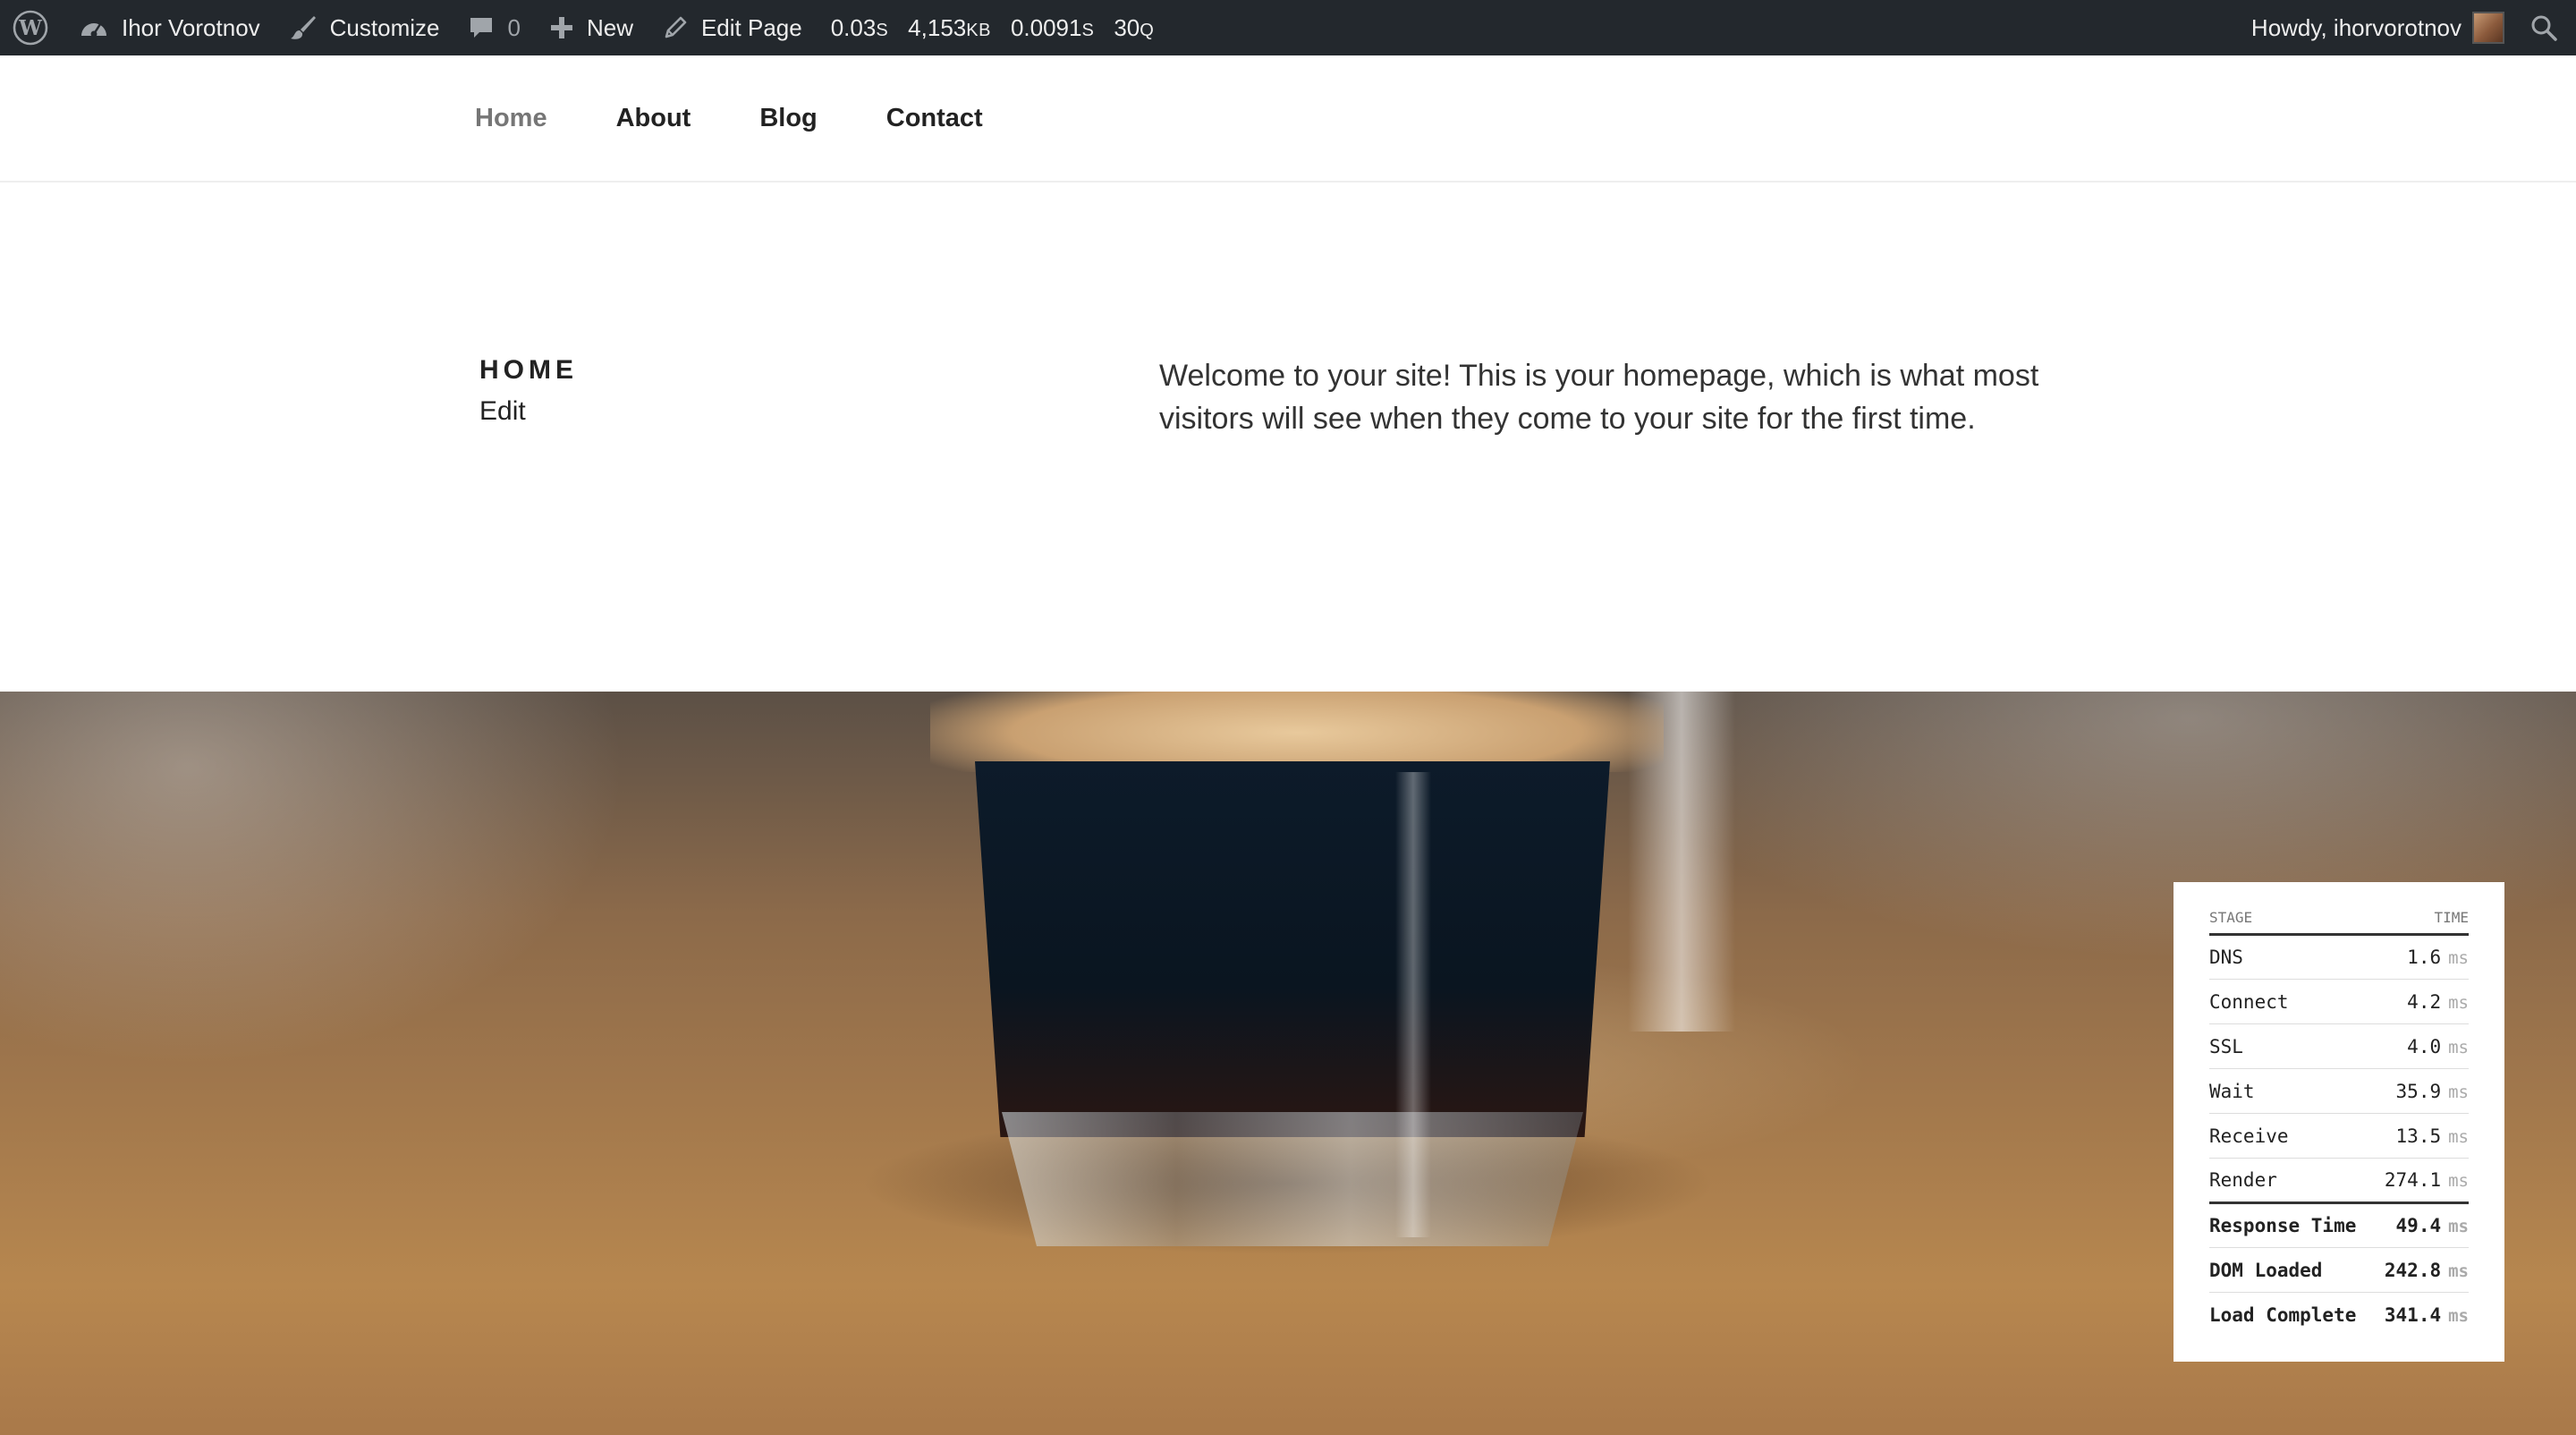 The image size is (2576, 1435). Describe the element at coordinates (788, 118) in the screenshot. I see `nav-item-blog: Blog` at that location.